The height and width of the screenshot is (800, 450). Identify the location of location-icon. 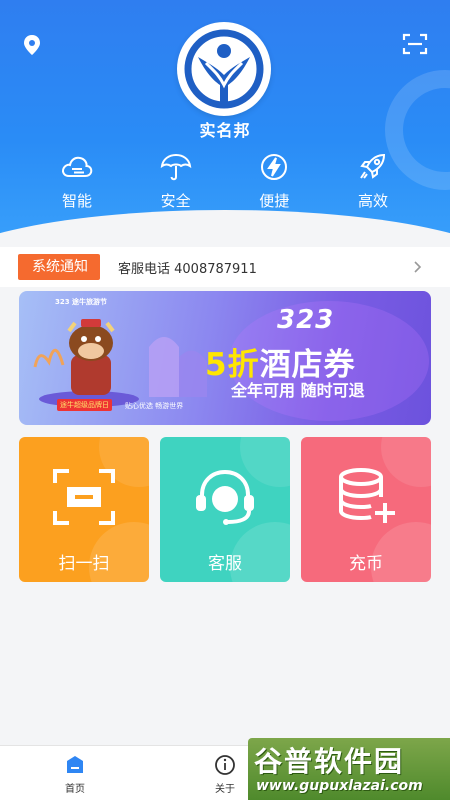
(32, 45).